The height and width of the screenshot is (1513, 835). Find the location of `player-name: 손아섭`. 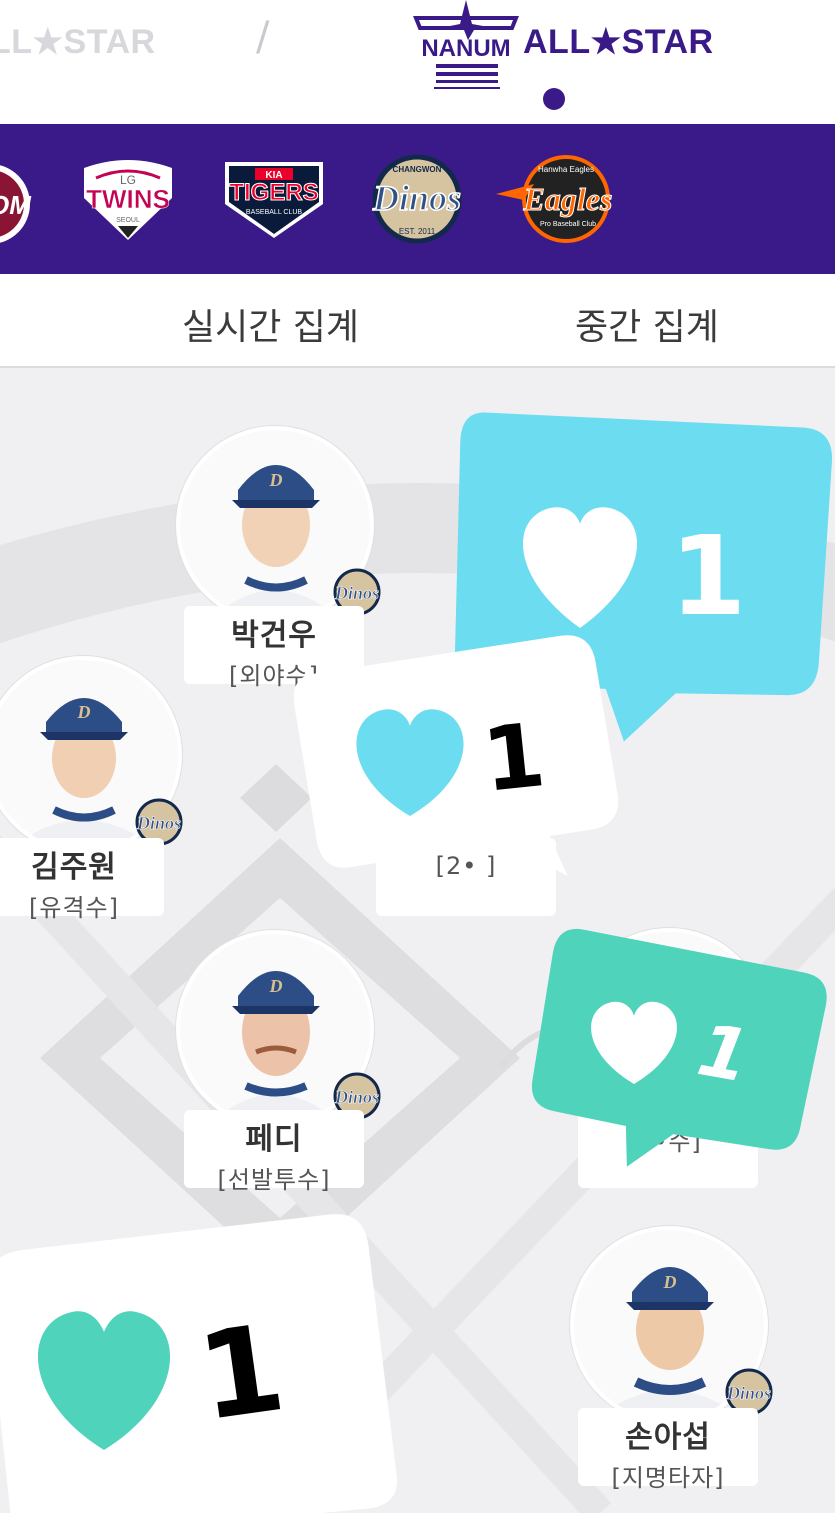

player-name: 손아섭 is located at coordinates (668, 1437).